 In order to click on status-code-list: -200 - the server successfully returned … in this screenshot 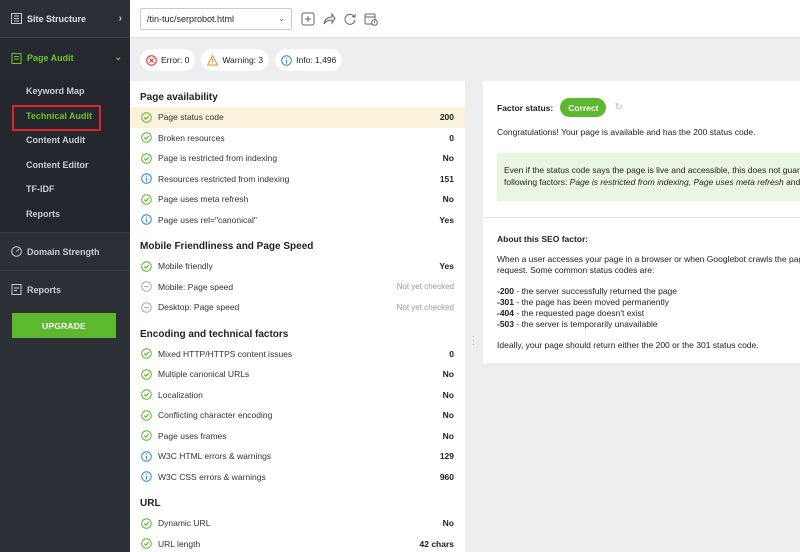, I will do `click(641, 303)`.